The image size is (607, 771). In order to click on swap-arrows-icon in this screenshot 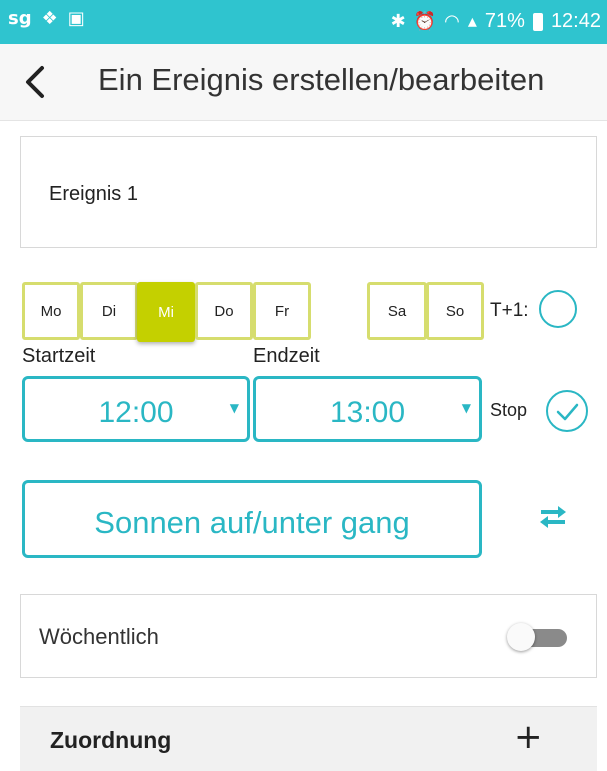, I will do `click(553, 517)`.